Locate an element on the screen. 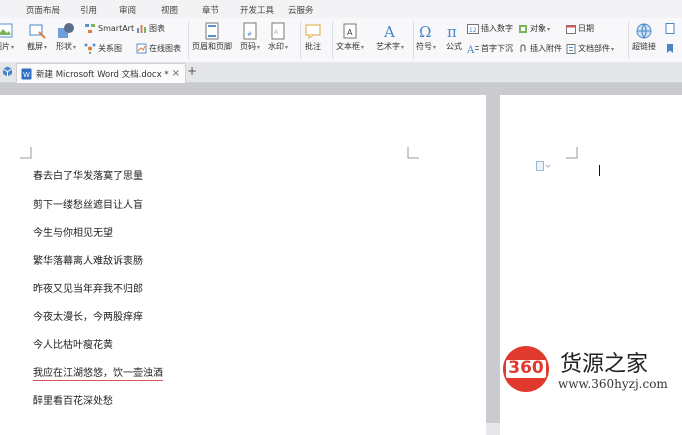 This screenshot has height=435, width=682. page-number-icon: # is located at coordinates (250, 31).